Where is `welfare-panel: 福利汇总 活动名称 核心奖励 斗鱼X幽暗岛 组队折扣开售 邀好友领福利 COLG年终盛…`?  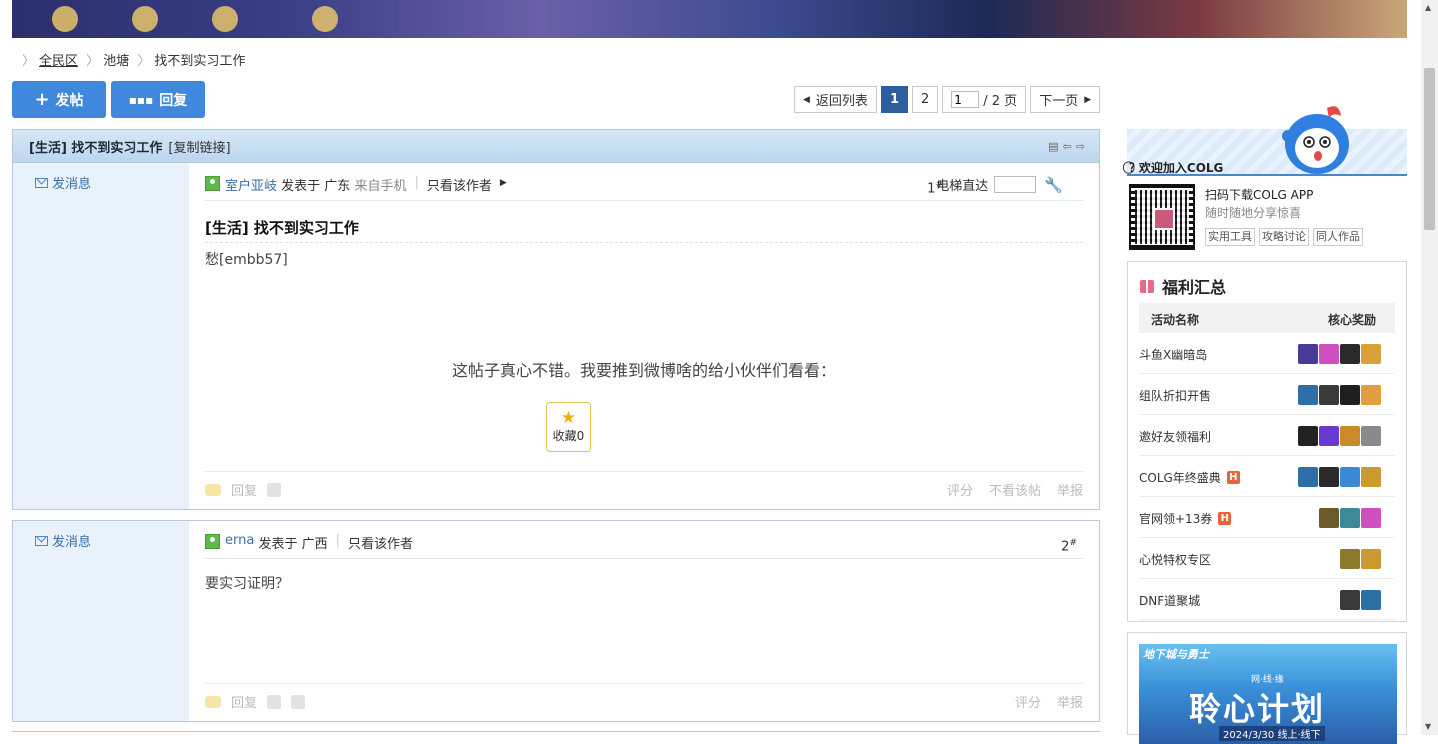
welfare-panel: 福利汇总 活动名称 核心奖励 斗鱼X幽暗岛 组队折扣开售 邀好友领福利 COLG年终盛… is located at coordinates (1267, 441).